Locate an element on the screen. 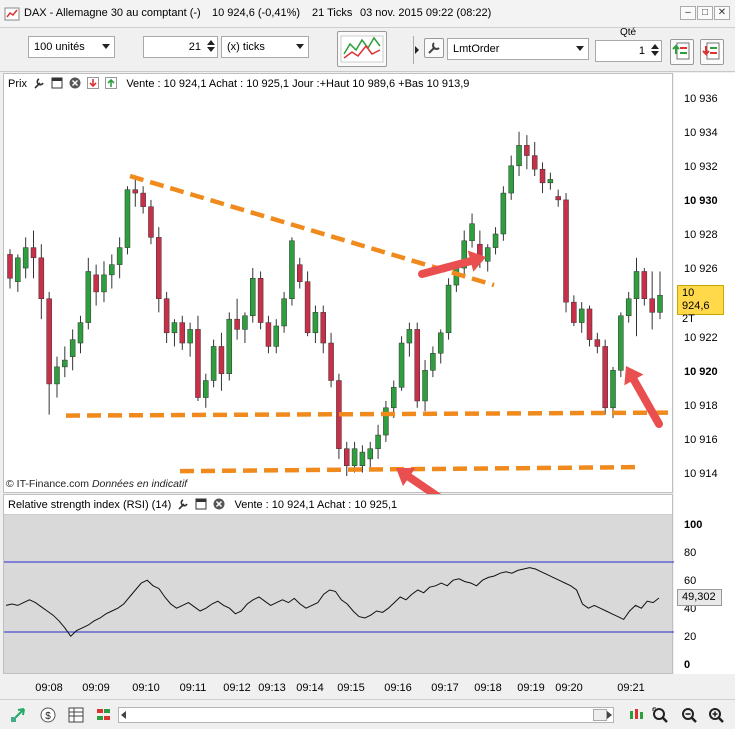  rsi-tick-label: 100 is located at coordinates (693, 525).